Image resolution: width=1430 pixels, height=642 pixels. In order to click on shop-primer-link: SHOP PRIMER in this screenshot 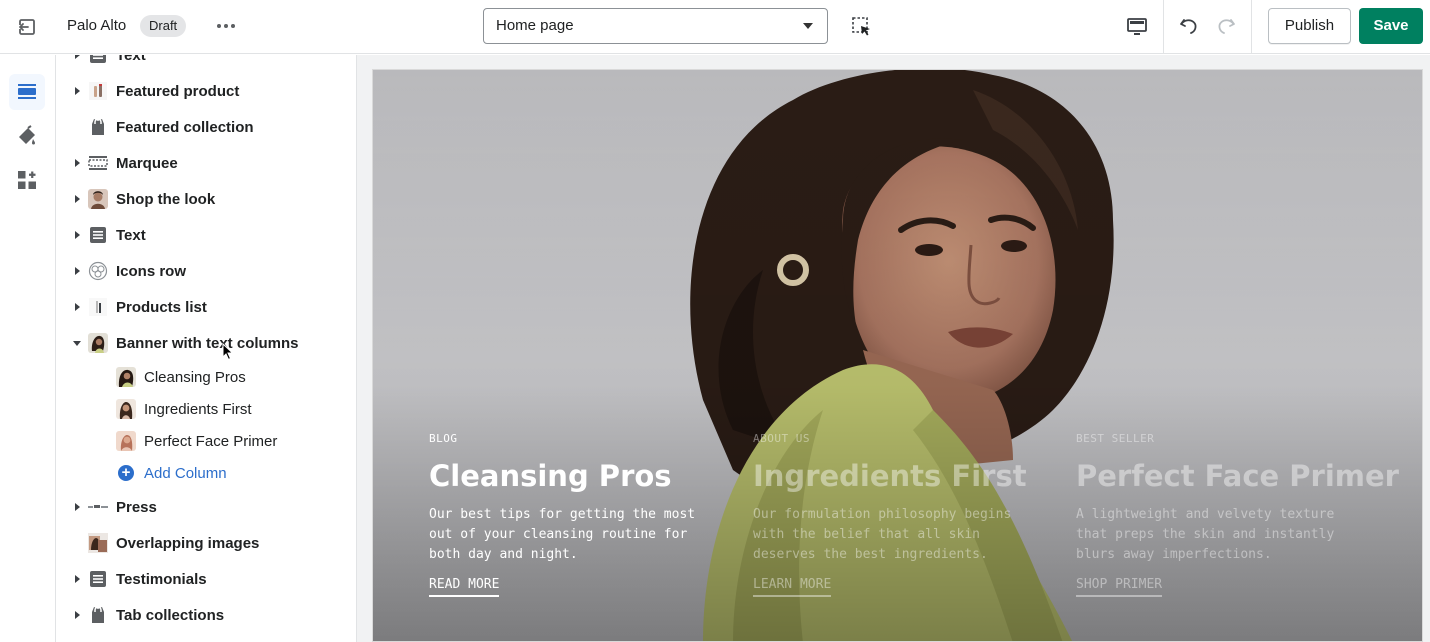, I will do `click(1119, 587)`.